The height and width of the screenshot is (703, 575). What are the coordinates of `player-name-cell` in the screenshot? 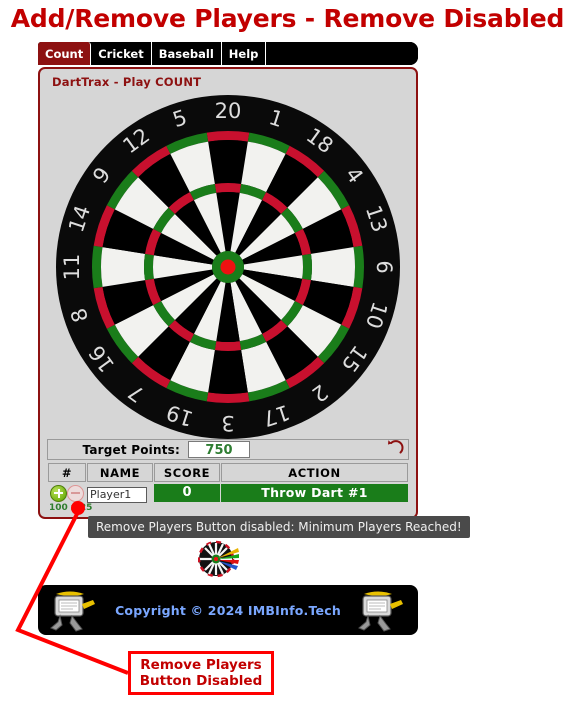 It's located at (120, 493).